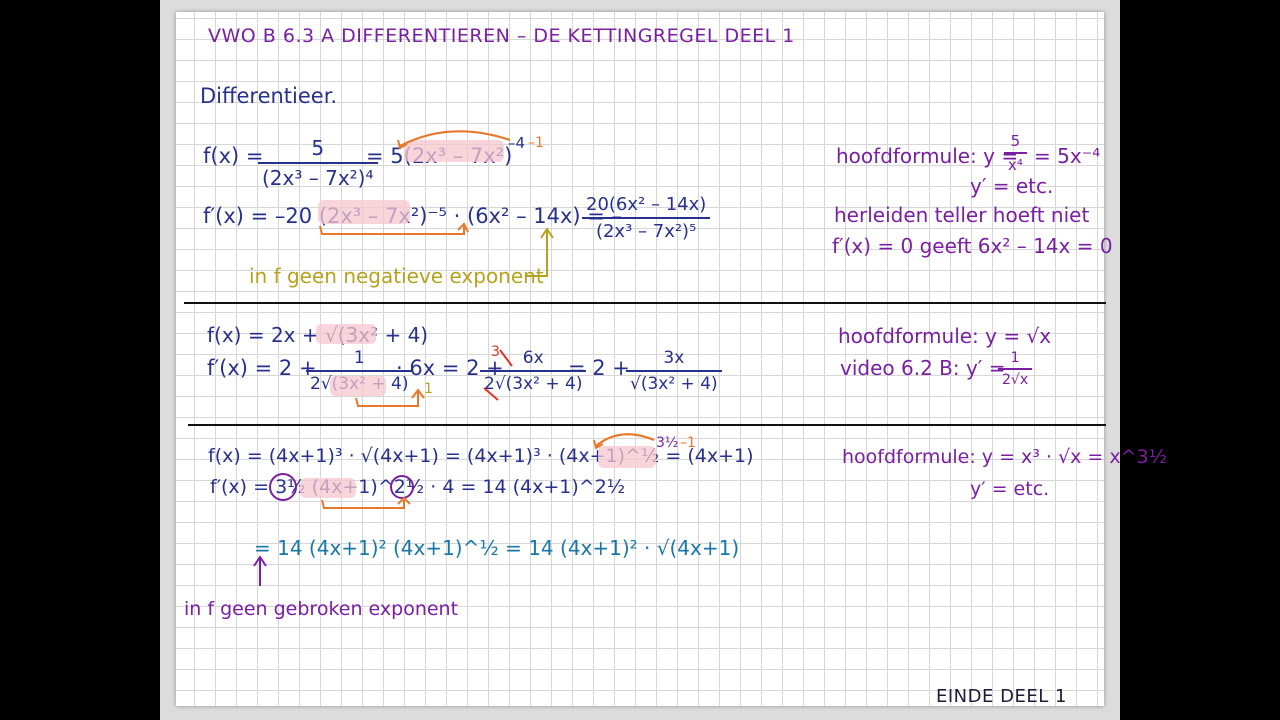  What do you see at coordinates (923, 368) in the screenshot?
I see `s2-side-video: video 6.2 B: y′ =` at bounding box center [923, 368].